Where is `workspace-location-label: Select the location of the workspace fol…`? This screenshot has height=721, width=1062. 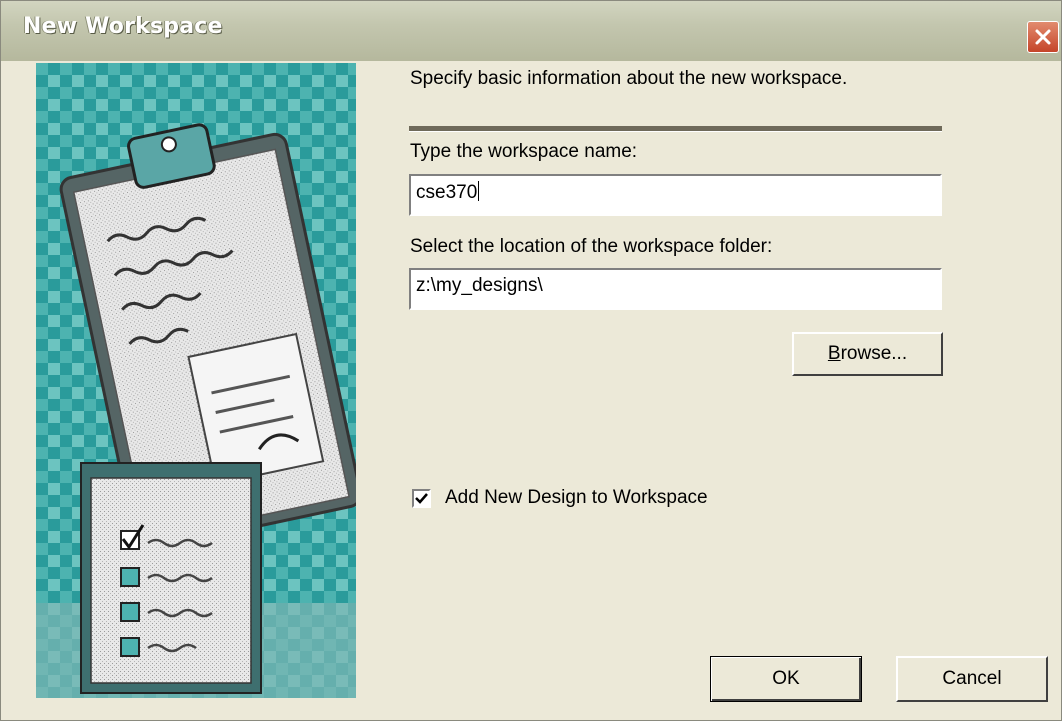 workspace-location-label: Select the location of the workspace fol… is located at coordinates (591, 246).